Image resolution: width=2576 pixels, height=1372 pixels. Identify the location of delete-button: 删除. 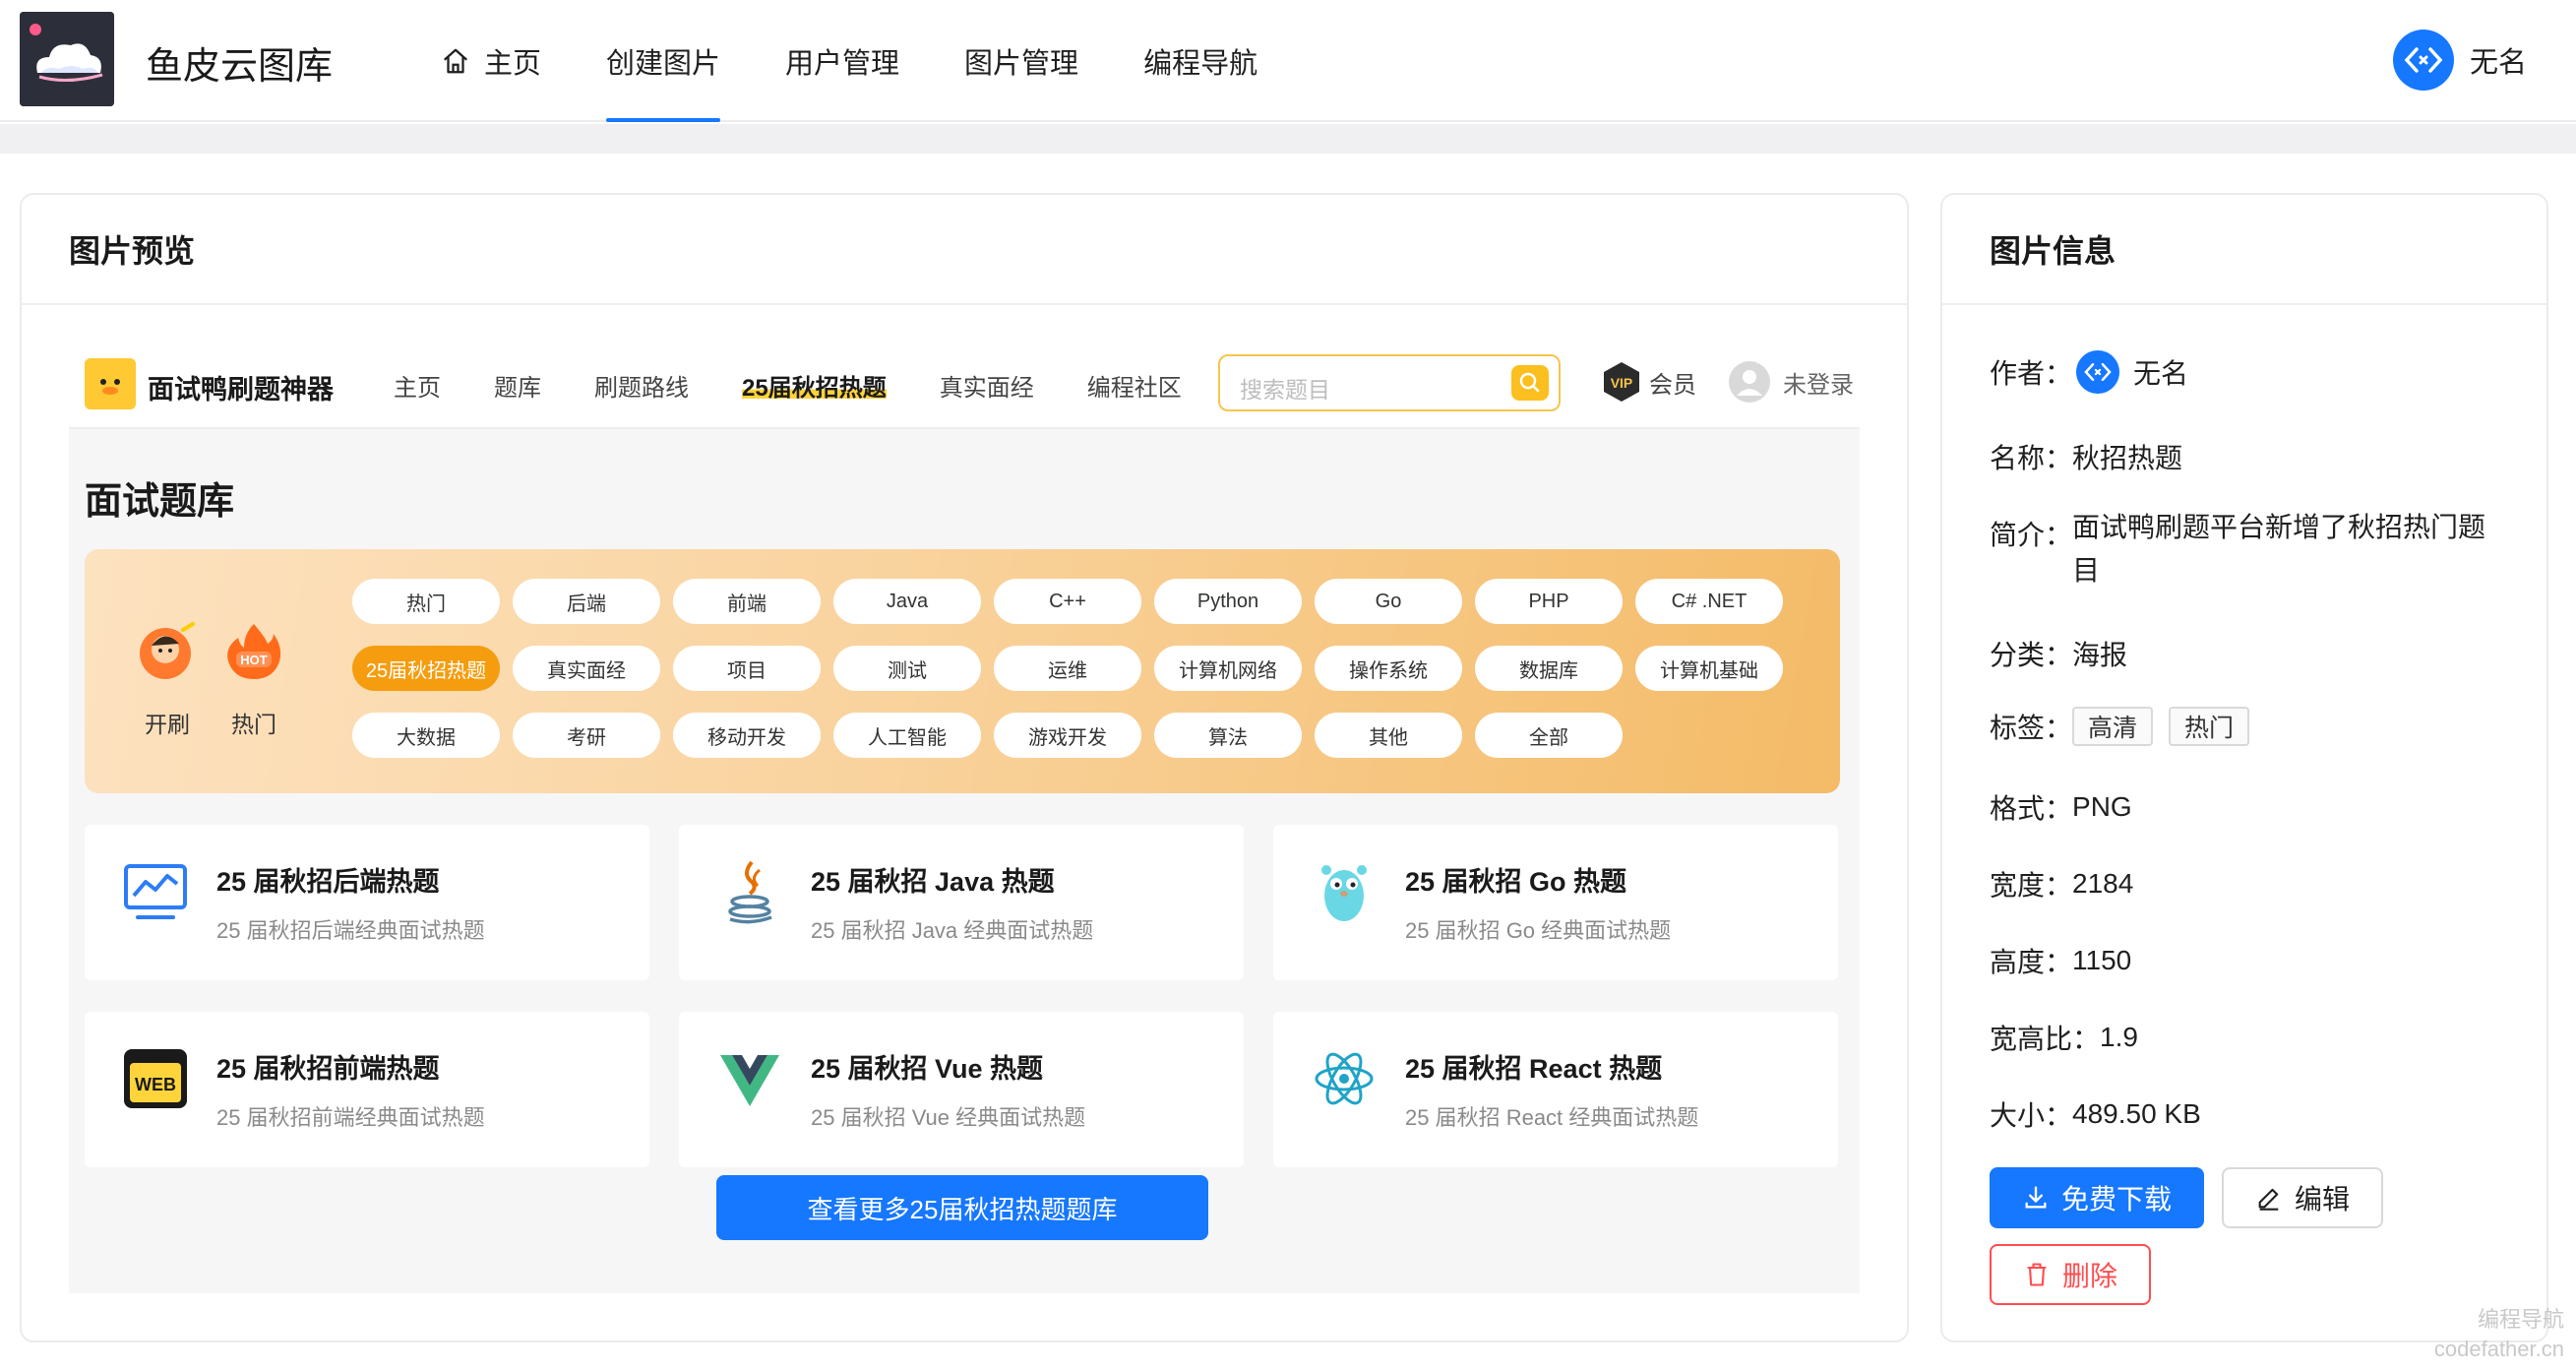
(2070, 1275).